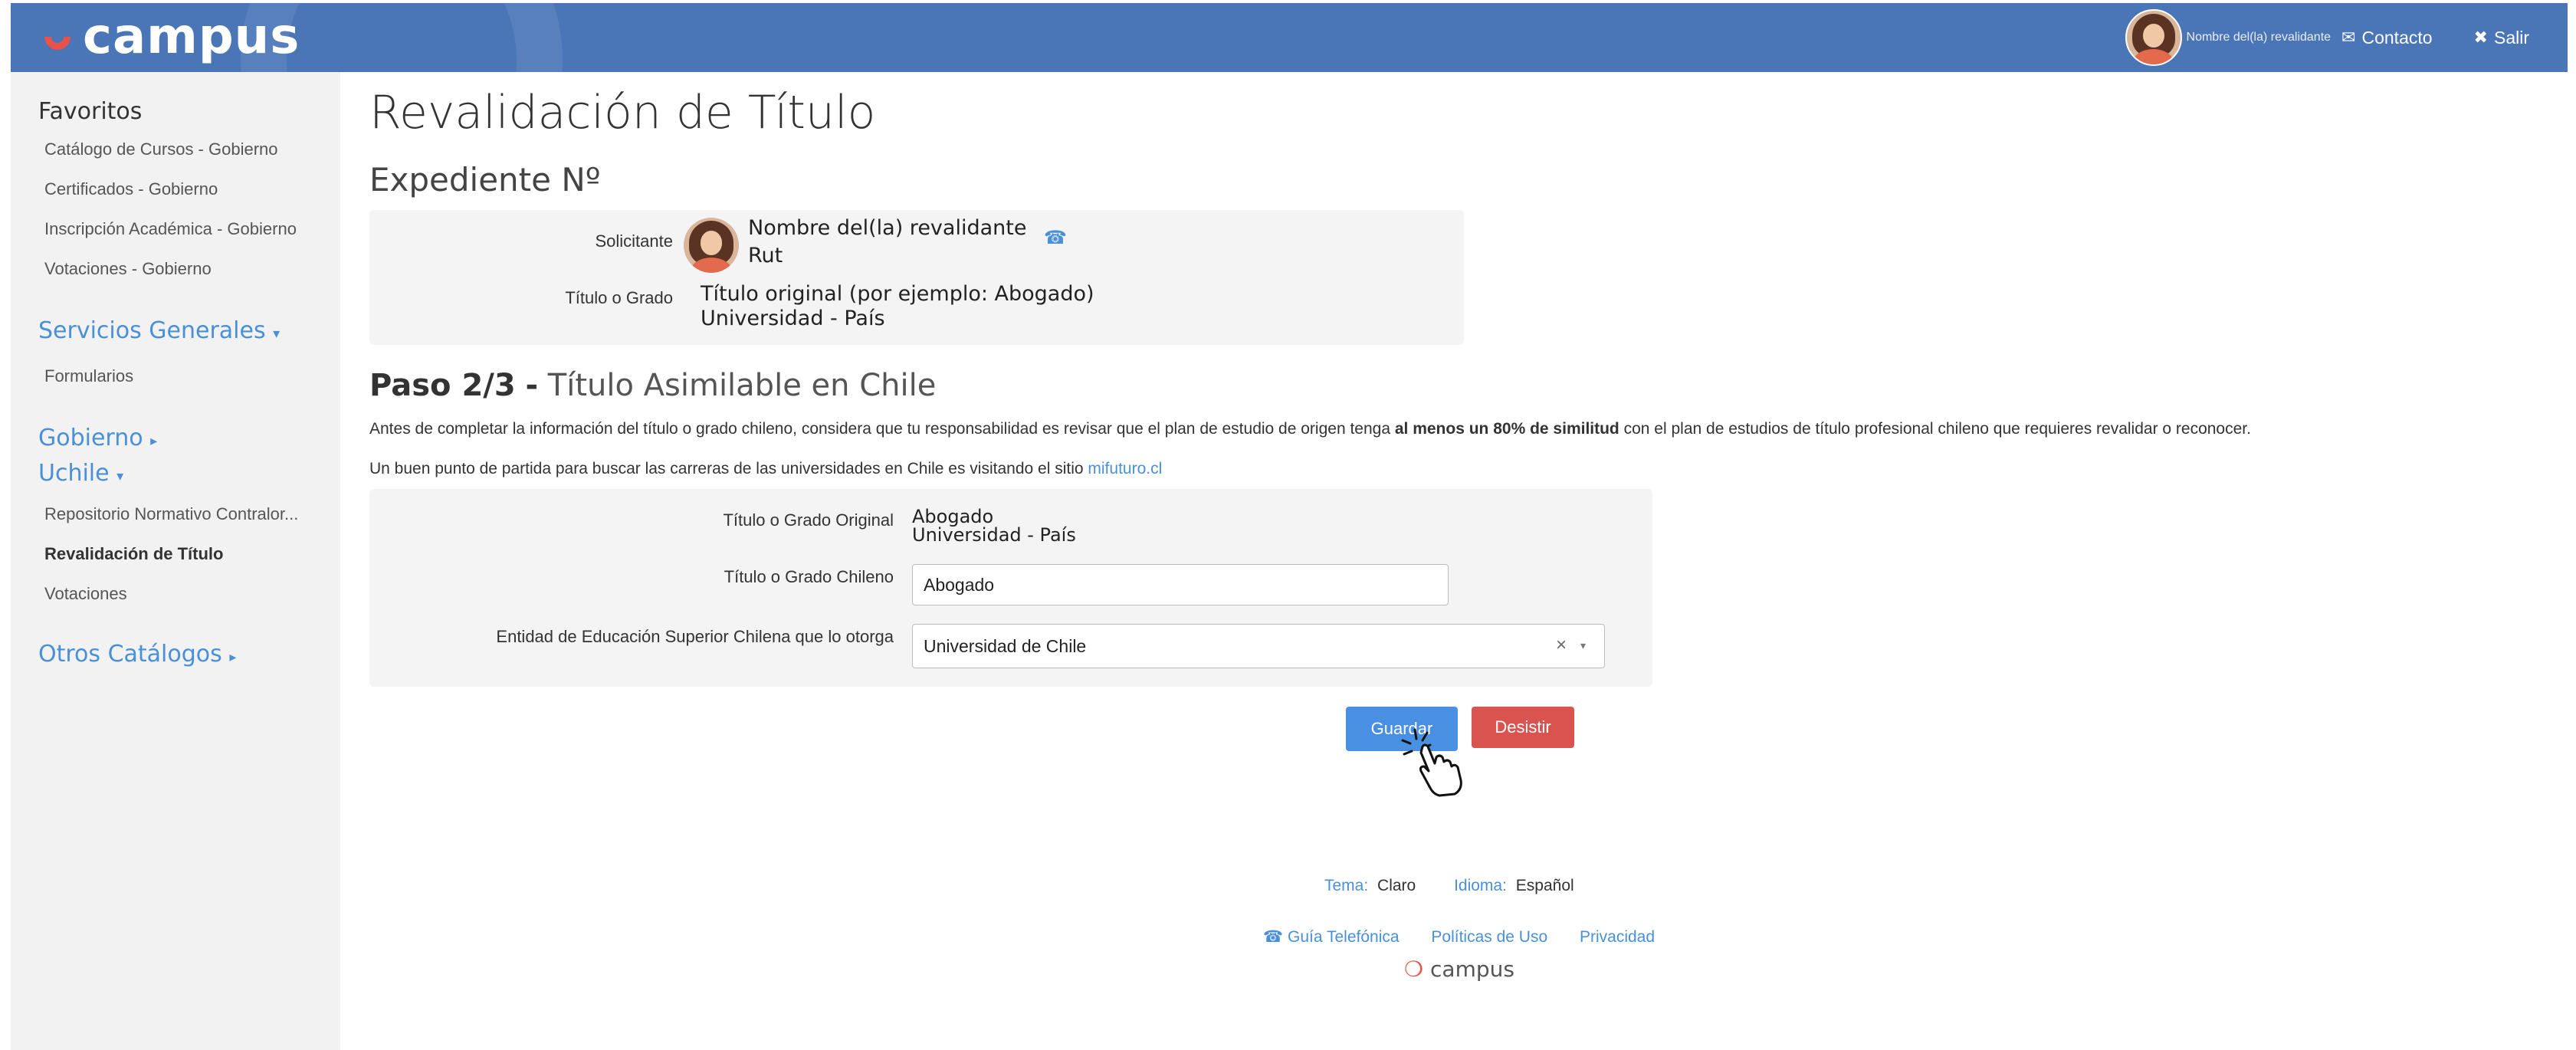 This screenshot has height=1050, width=2576. What do you see at coordinates (1414, 969) in the screenshot?
I see `campus-logo-mark-icon: ❍` at bounding box center [1414, 969].